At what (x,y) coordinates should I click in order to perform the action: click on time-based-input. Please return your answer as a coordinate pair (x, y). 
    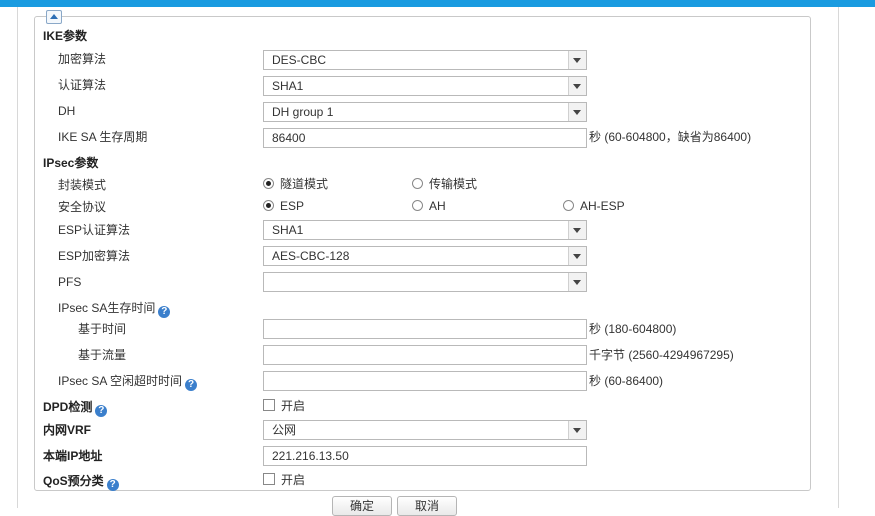
    Looking at the image, I should click on (425, 329).